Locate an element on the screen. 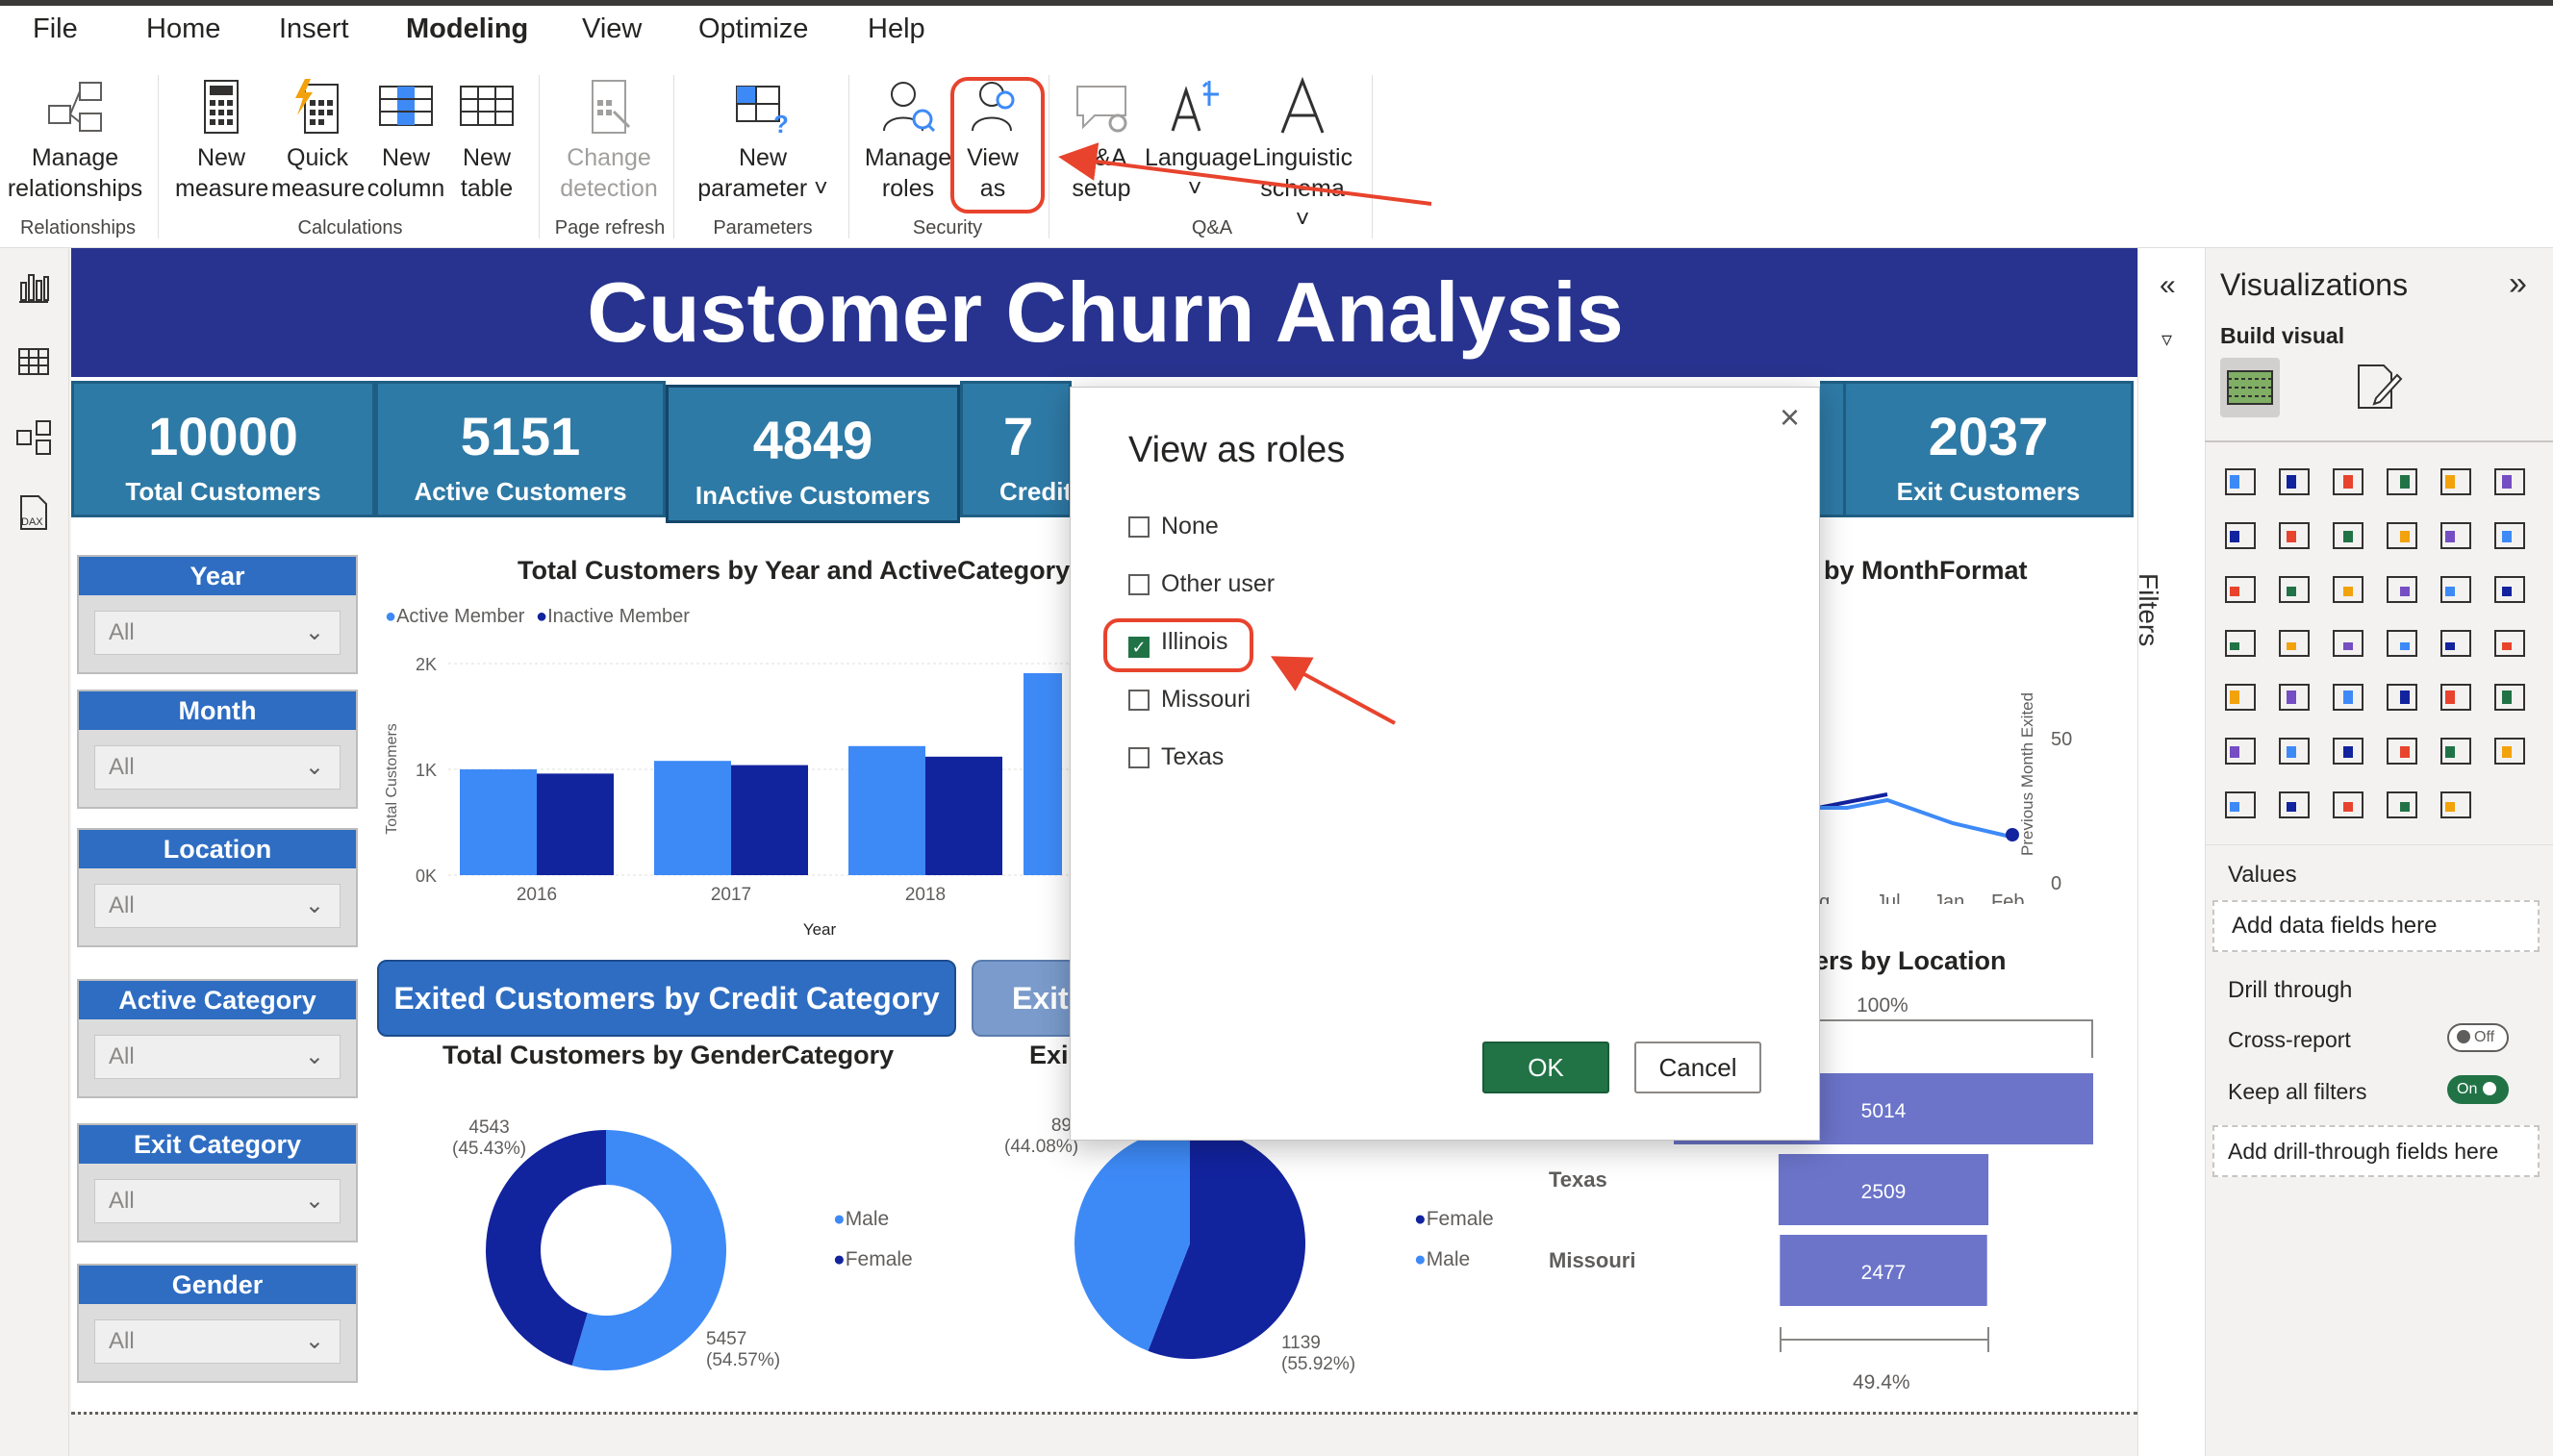 The width and height of the screenshot is (2553, 1456). keep-all-filters-toggle: On is located at coordinates (2478, 1089).